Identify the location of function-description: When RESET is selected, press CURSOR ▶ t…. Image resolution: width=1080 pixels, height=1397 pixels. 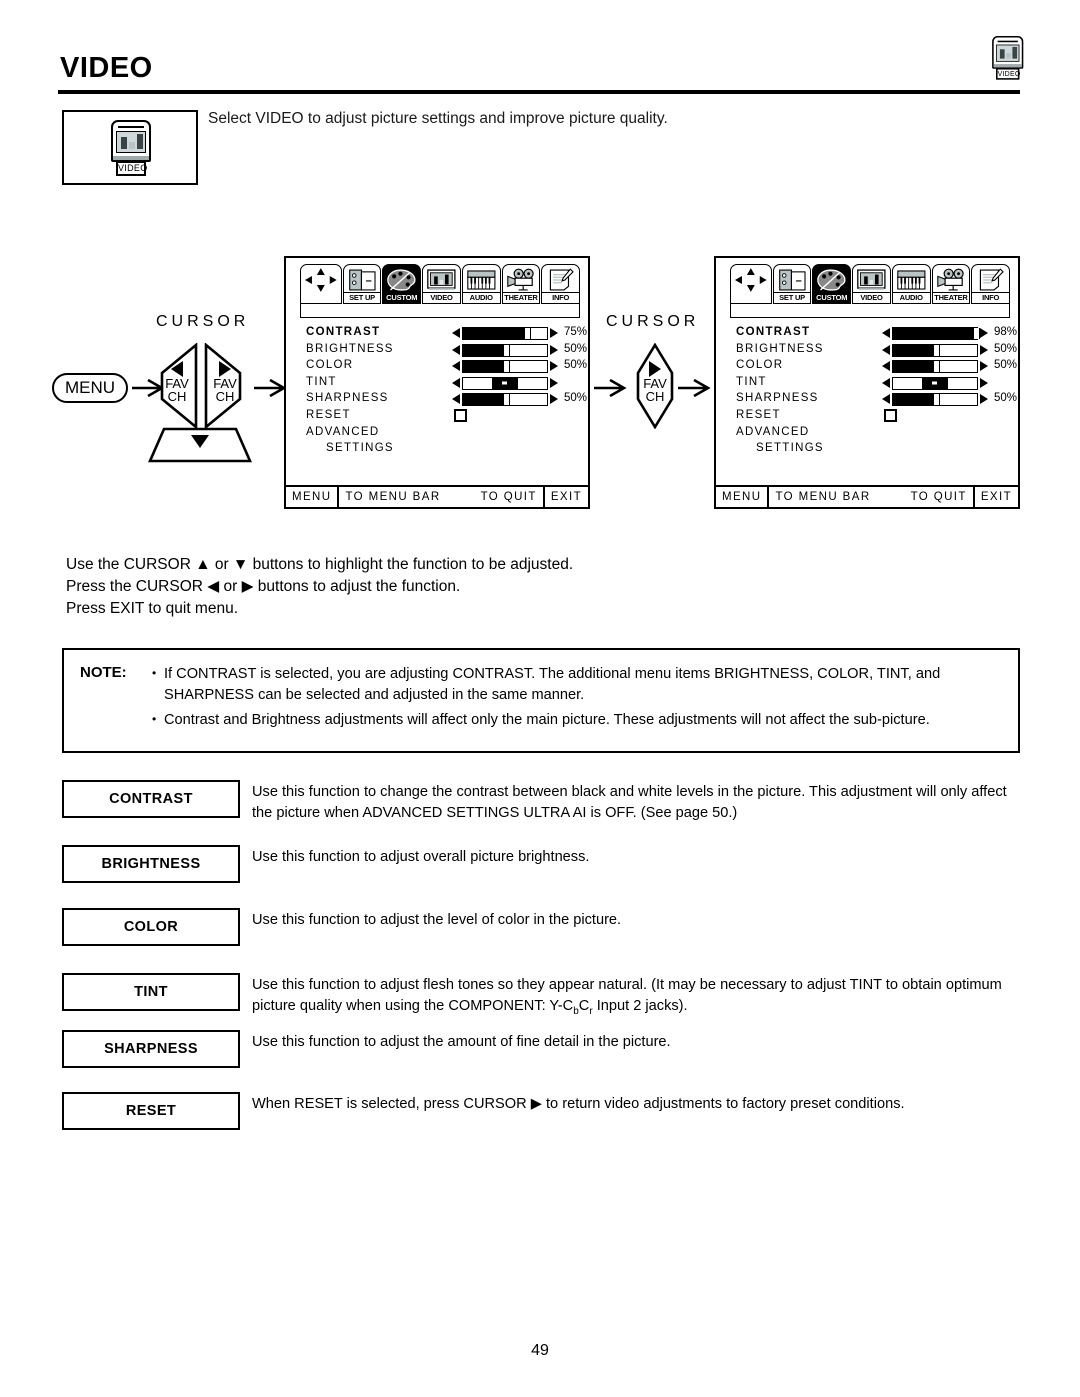
(578, 1104).